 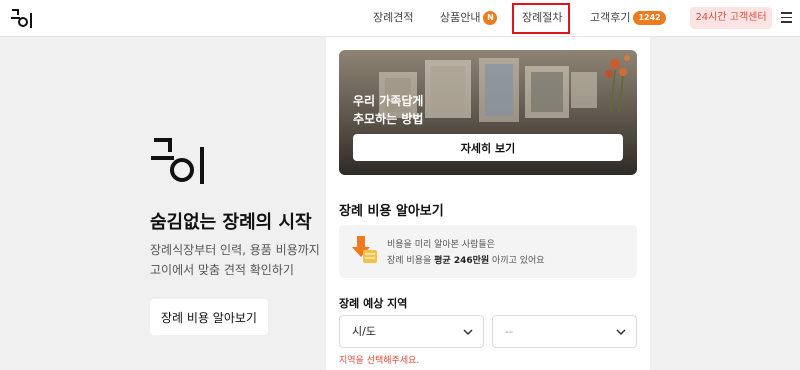 What do you see at coordinates (411, 261) in the screenshot?
I see `info-prefix: 장례 비용을` at bounding box center [411, 261].